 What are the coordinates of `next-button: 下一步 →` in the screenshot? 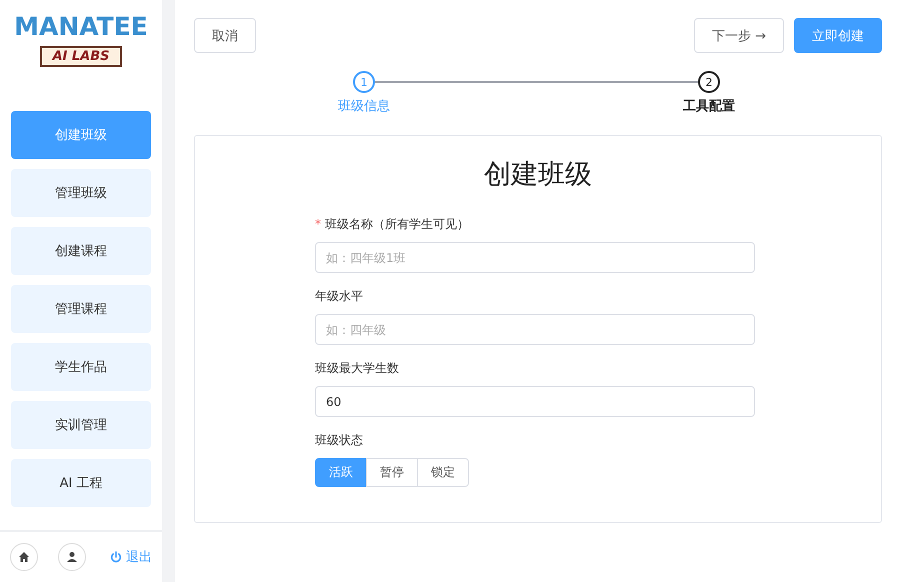 It's located at (739, 35).